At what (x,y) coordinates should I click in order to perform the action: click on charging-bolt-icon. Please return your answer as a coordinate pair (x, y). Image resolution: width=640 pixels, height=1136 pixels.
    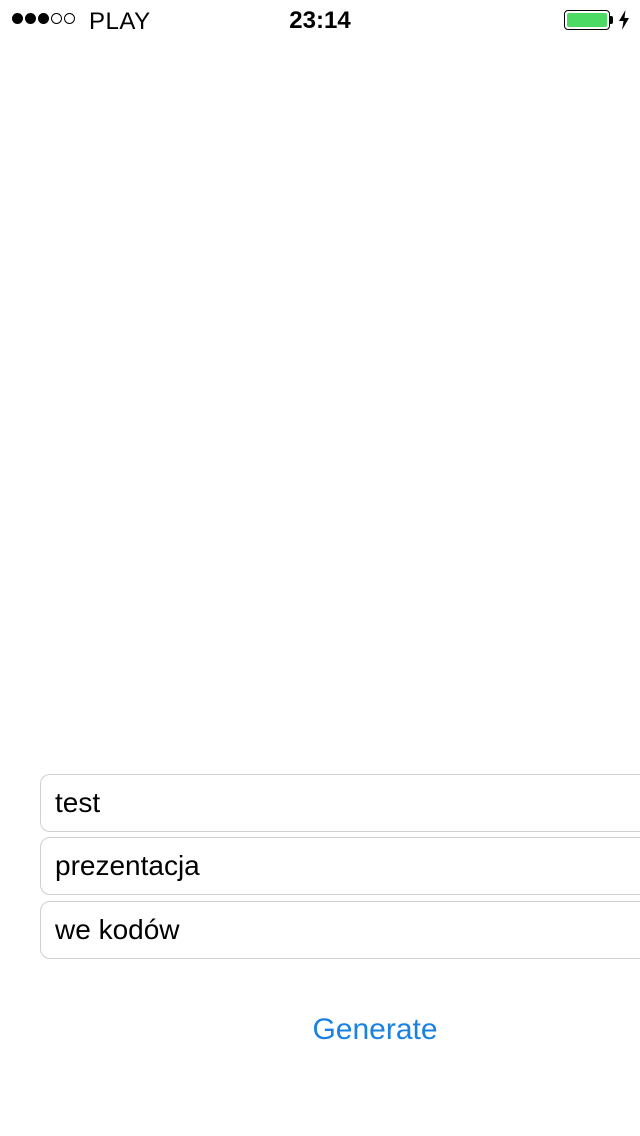
    Looking at the image, I should click on (624, 20).